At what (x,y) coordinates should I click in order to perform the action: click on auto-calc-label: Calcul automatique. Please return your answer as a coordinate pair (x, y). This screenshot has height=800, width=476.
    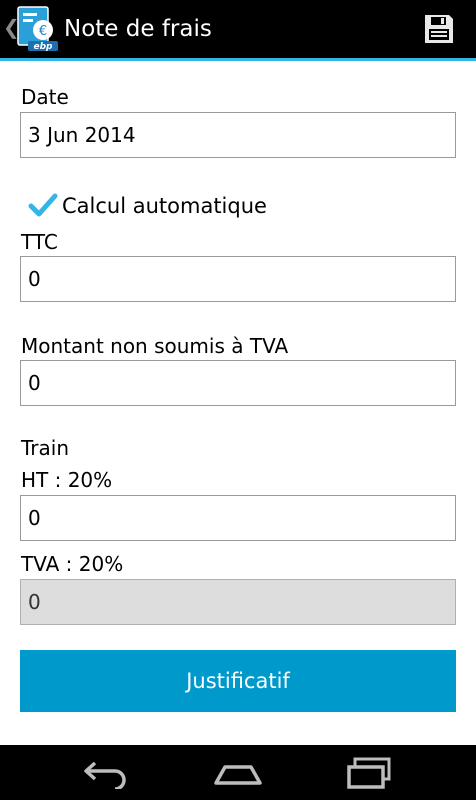
    Looking at the image, I should click on (164, 206).